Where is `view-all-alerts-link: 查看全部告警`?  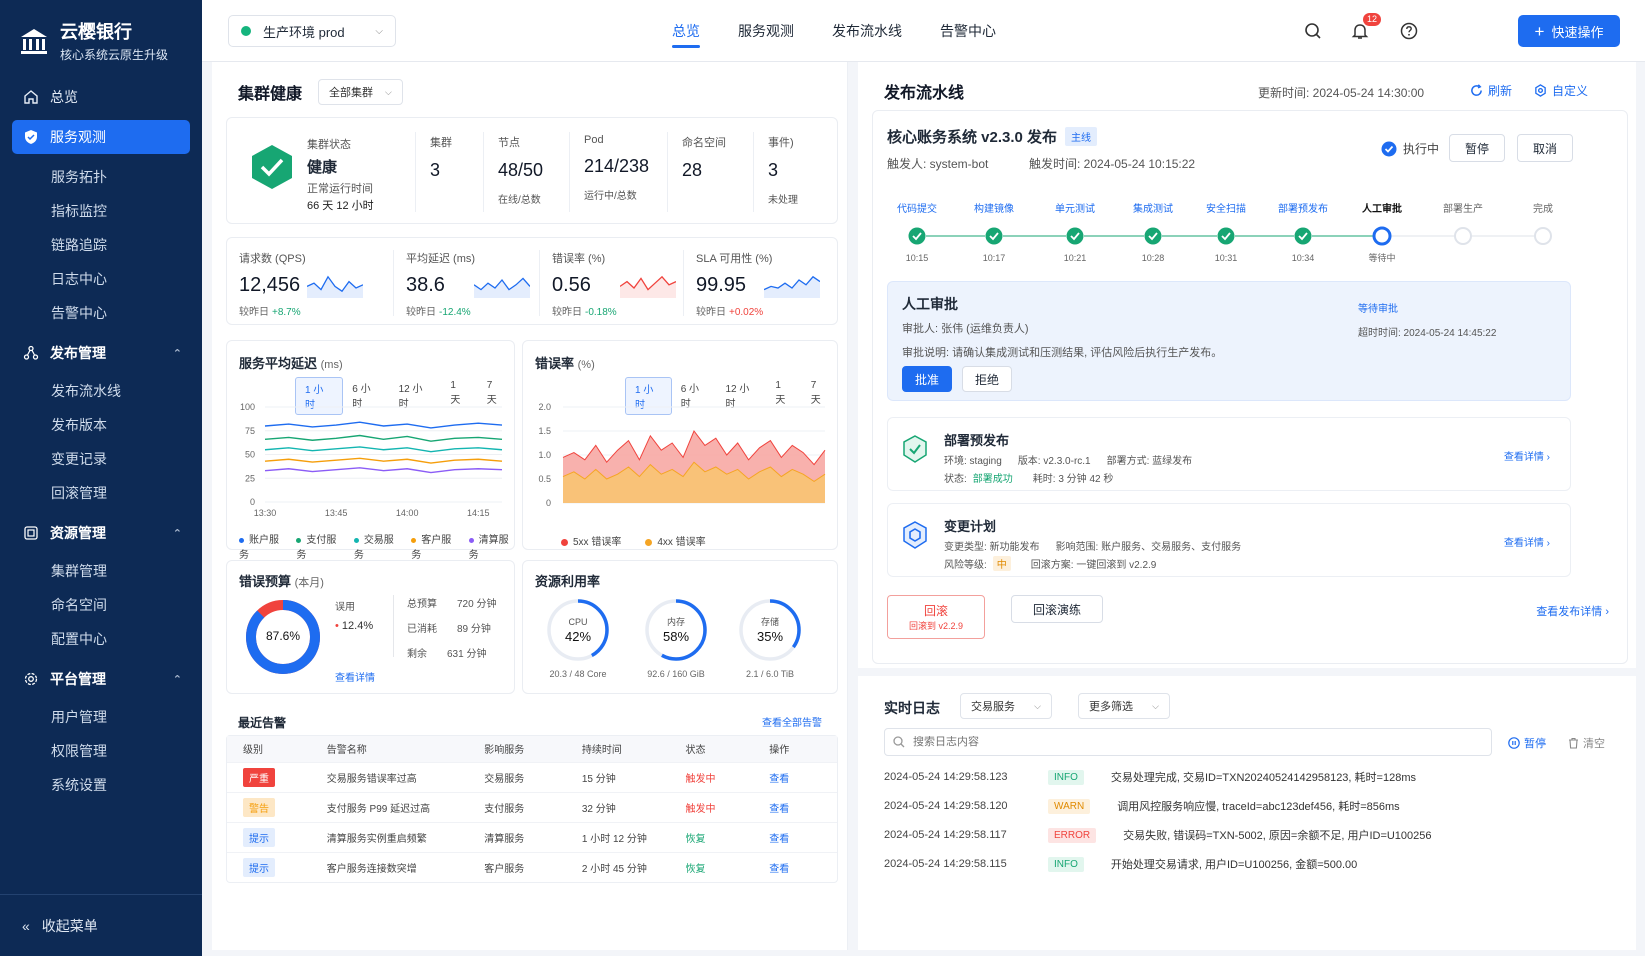 view-all-alerts-link: 查看全部告警 is located at coordinates (792, 721).